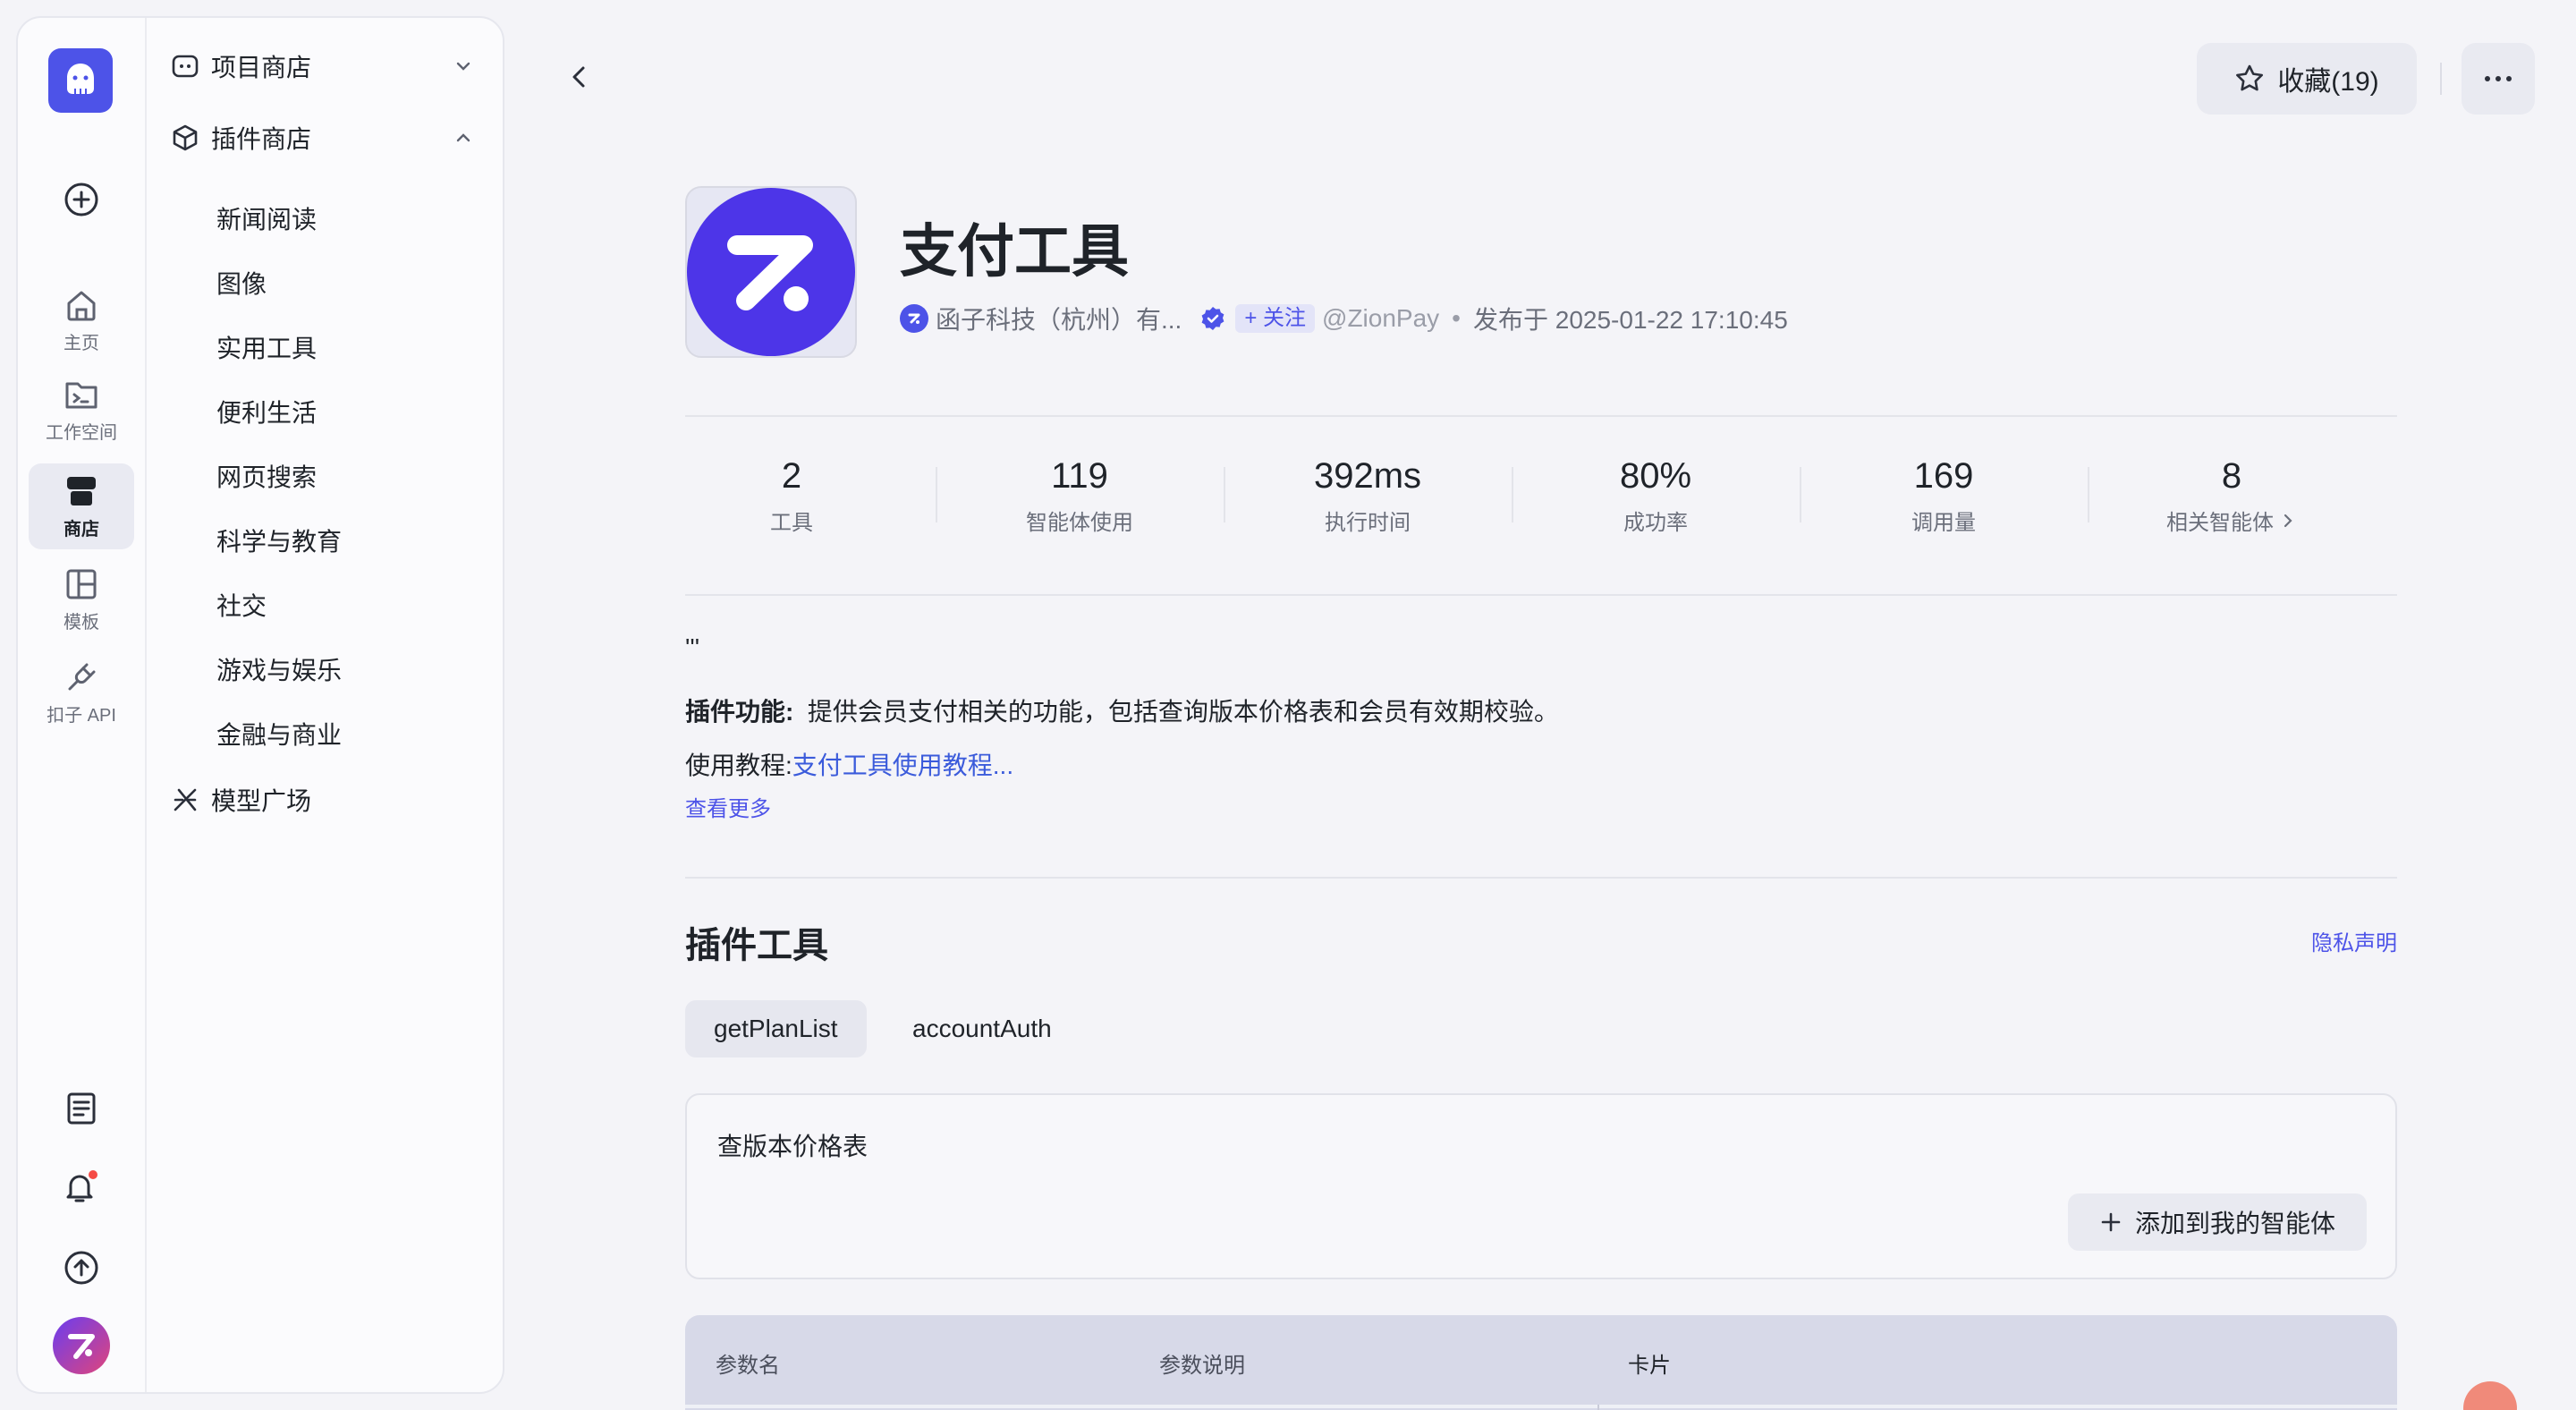  What do you see at coordinates (1014, 252) in the screenshot?
I see `plugin-title: 支付工具` at bounding box center [1014, 252].